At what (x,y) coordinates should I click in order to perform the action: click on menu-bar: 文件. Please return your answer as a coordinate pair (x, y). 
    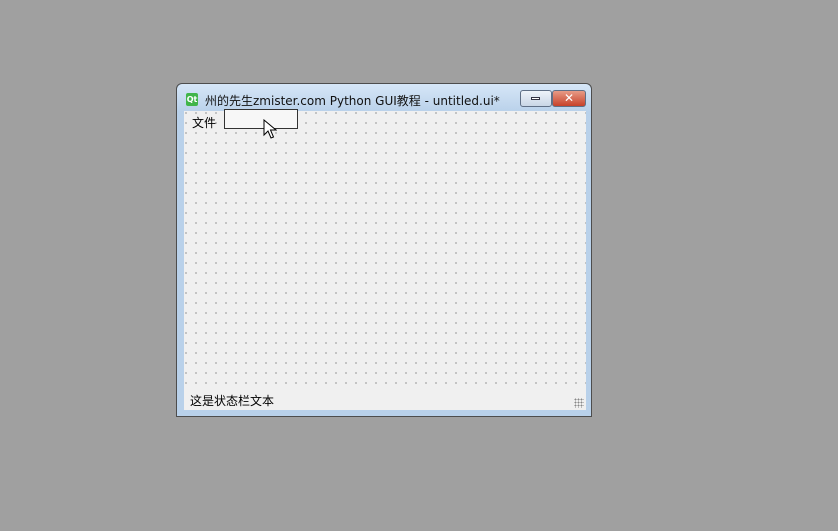
    Looking at the image, I should click on (385, 121).